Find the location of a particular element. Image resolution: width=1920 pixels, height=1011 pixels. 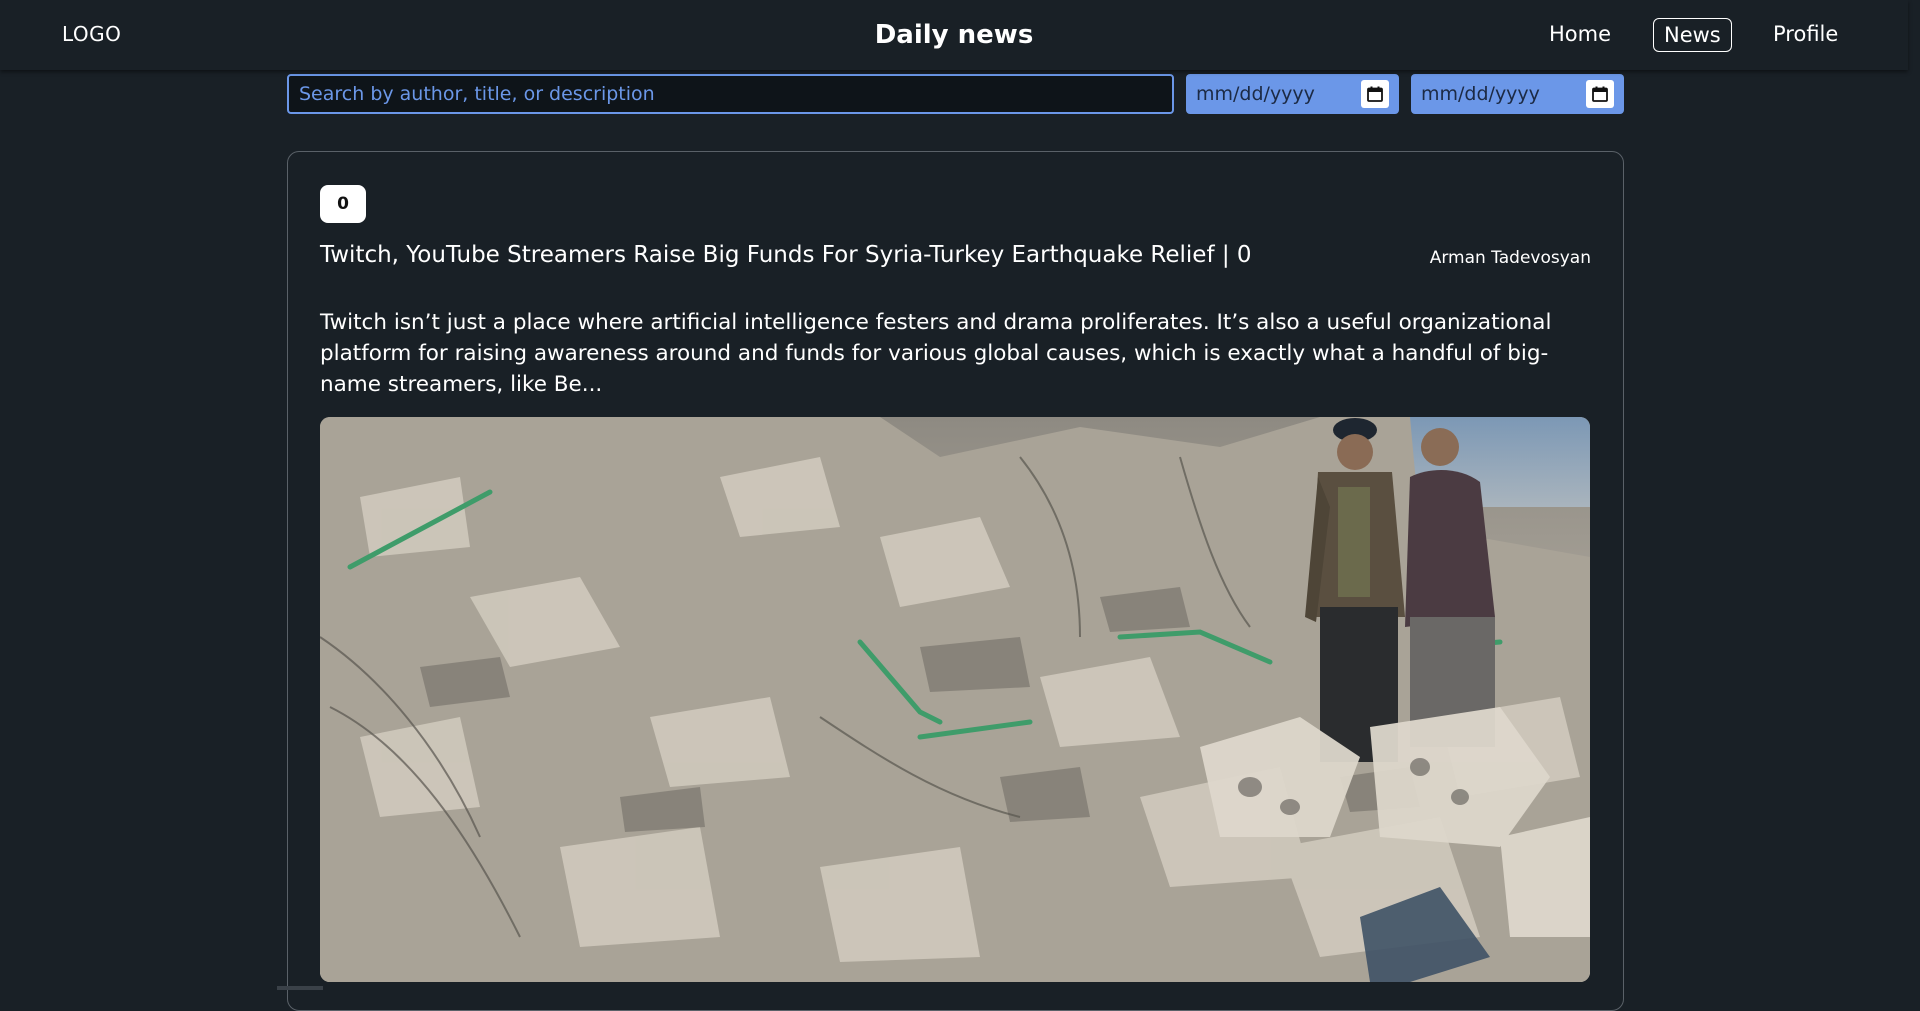

article-author: Arman Tadevosyan is located at coordinates (1510, 258).